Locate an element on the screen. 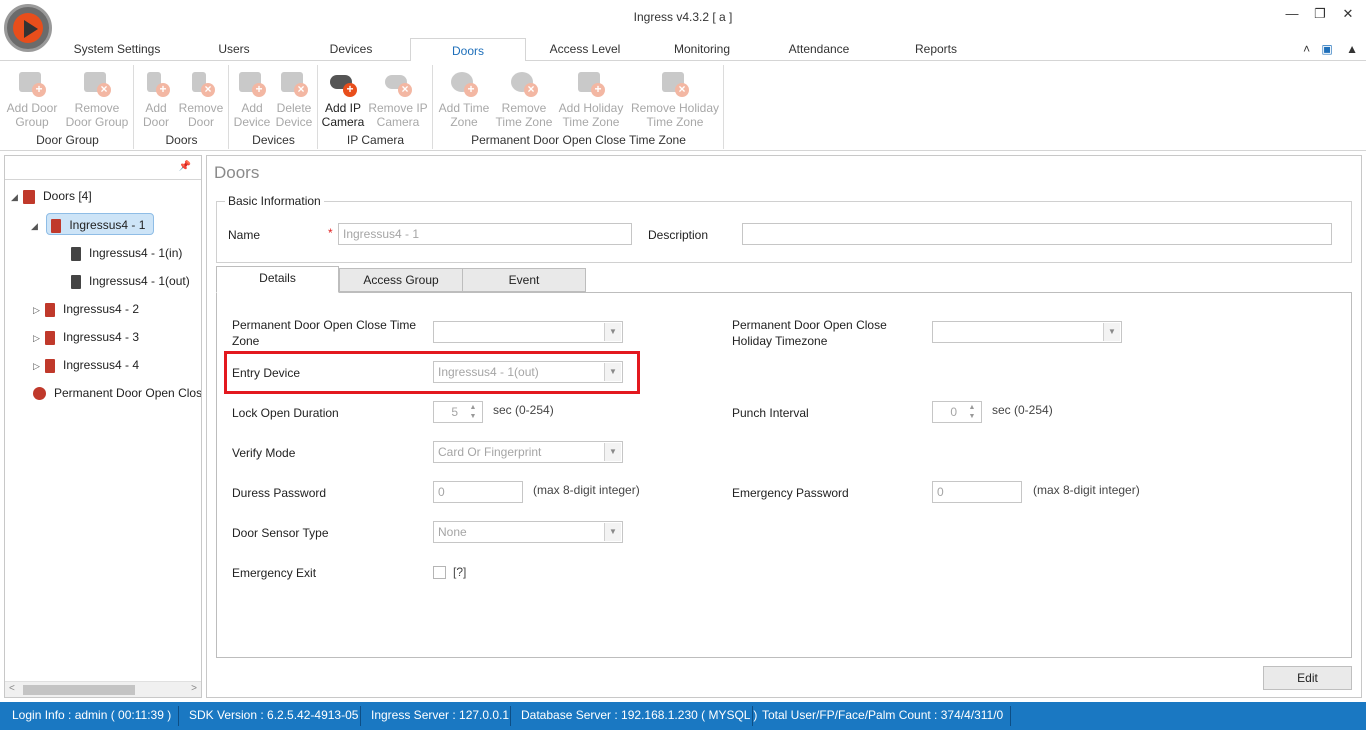 The height and width of the screenshot is (730, 1366). remove-ip-camera-label1: Remove IP is located at coordinates (398, 108).